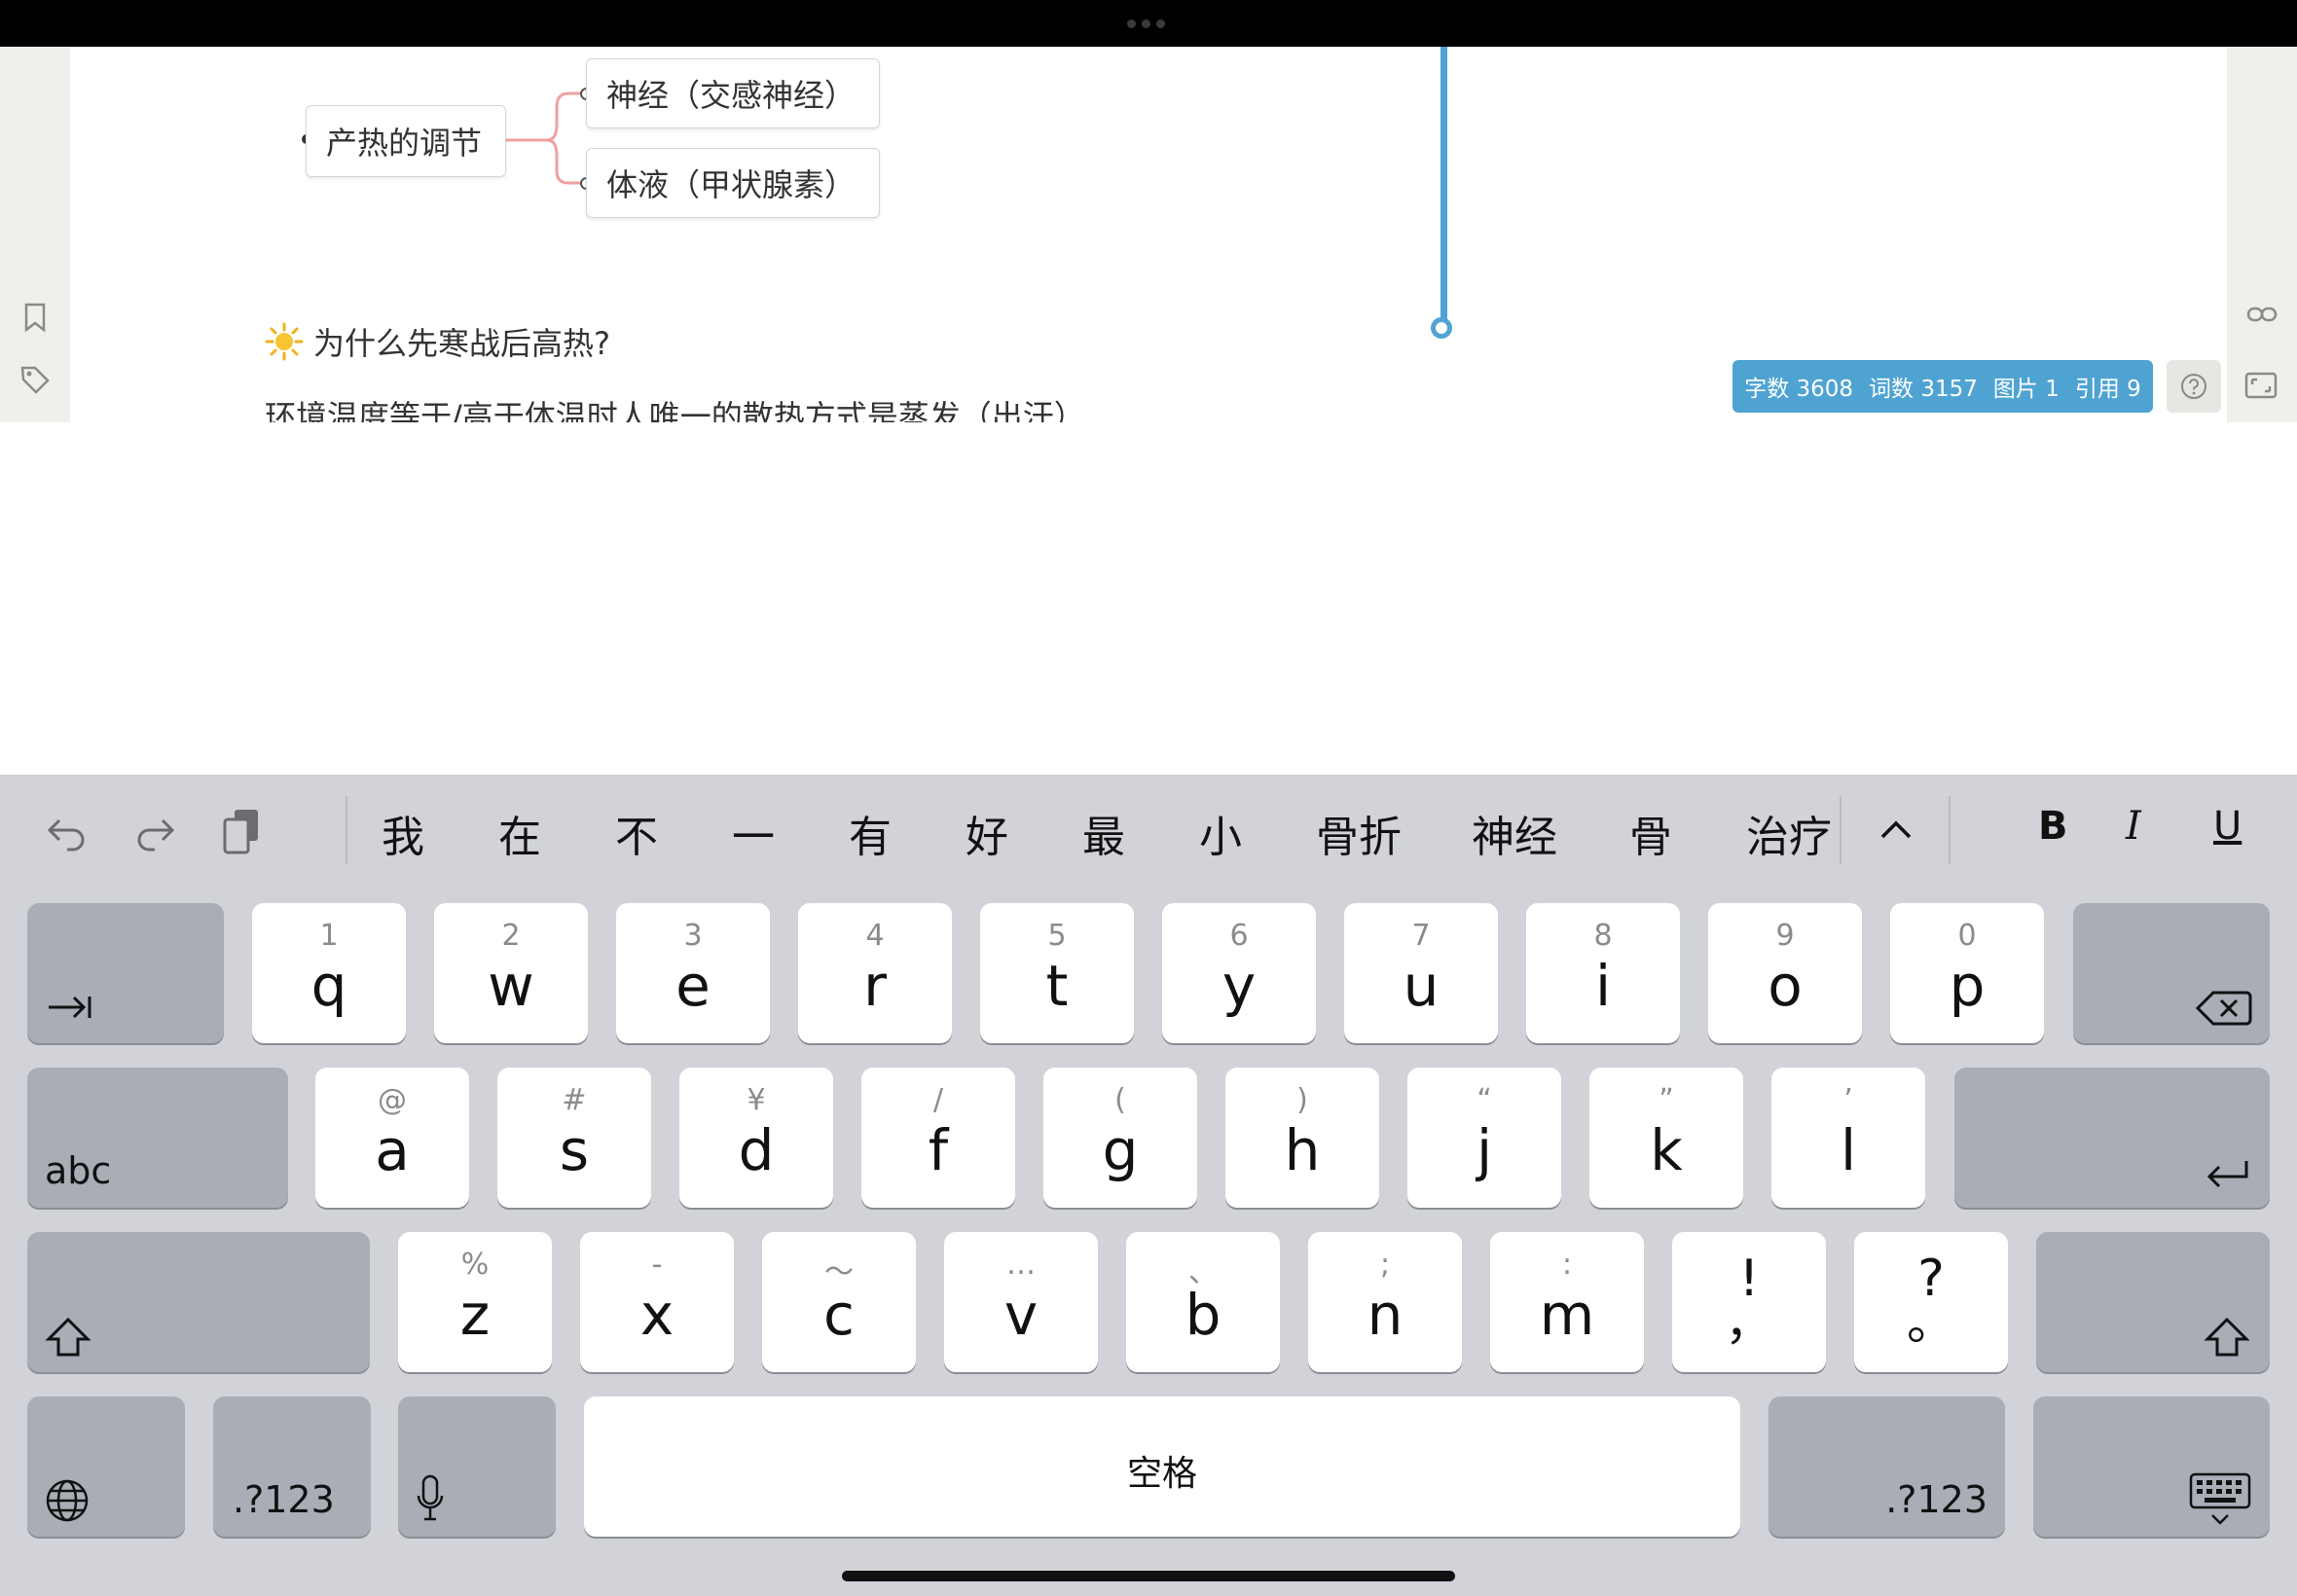 The width and height of the screenshot is (2297, 1596). I want to click on tab-key, so click(126, 973).